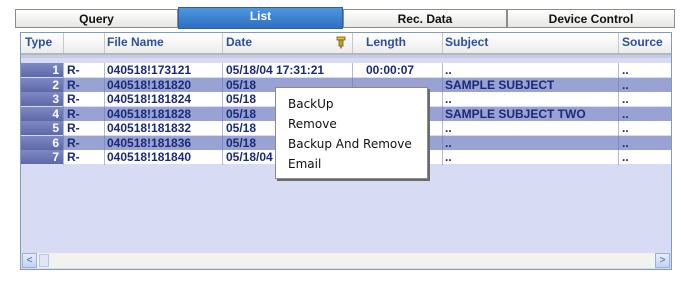 This screenshot has height=301, width=681. Describe the element at coordinates (425, 18) in the screenshot. I see `tab-rec-data: Rec. Data` at that location.